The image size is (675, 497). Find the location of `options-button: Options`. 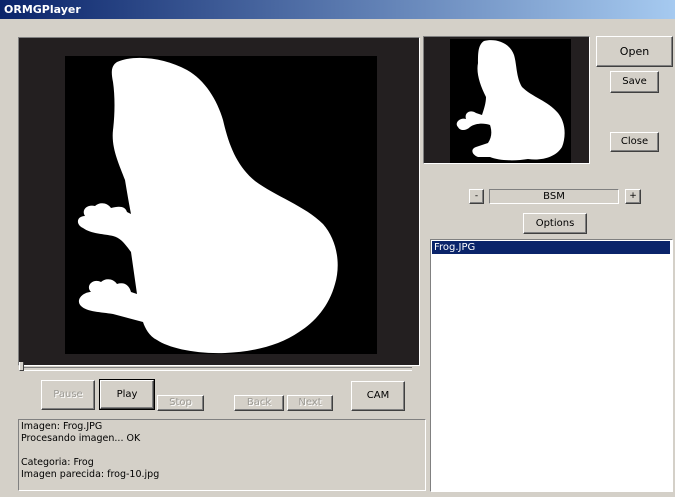

options-button: Options is located at coordinates (555, 223).